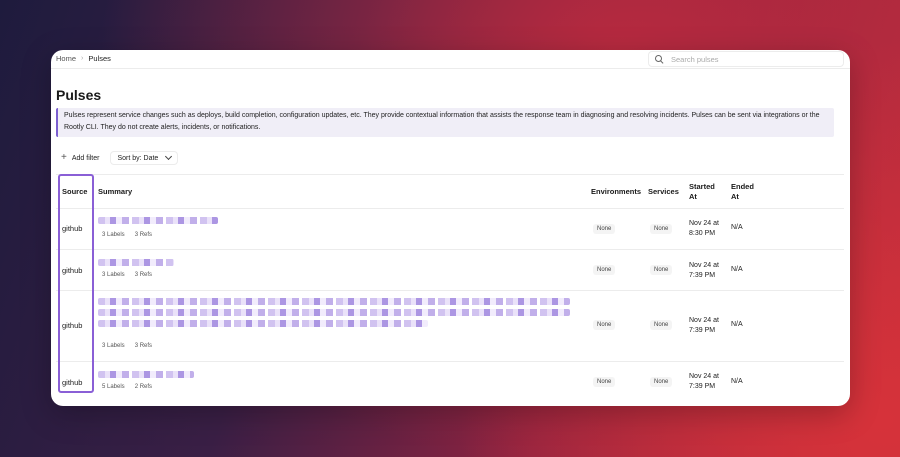  I want to click on search-icon, so click(659, 59).